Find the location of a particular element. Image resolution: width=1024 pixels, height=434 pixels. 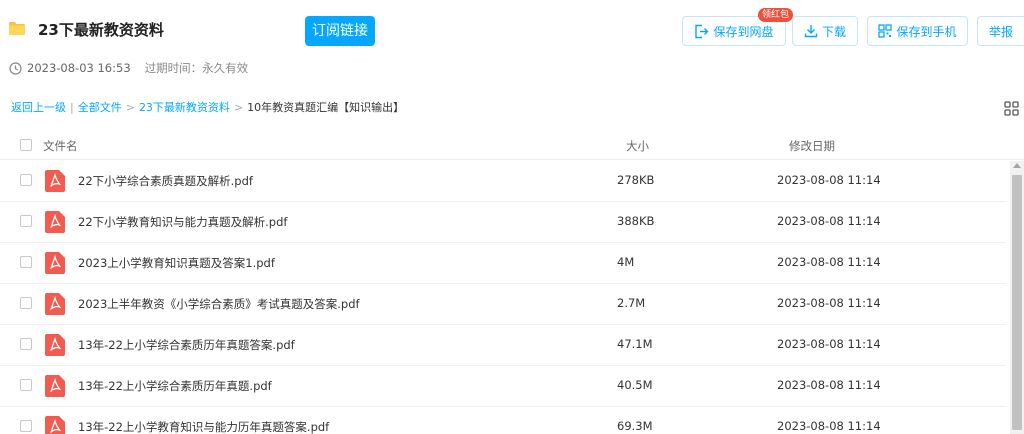

save-to-phone-button: 保存到手机 is located at coordinates (917, 31).